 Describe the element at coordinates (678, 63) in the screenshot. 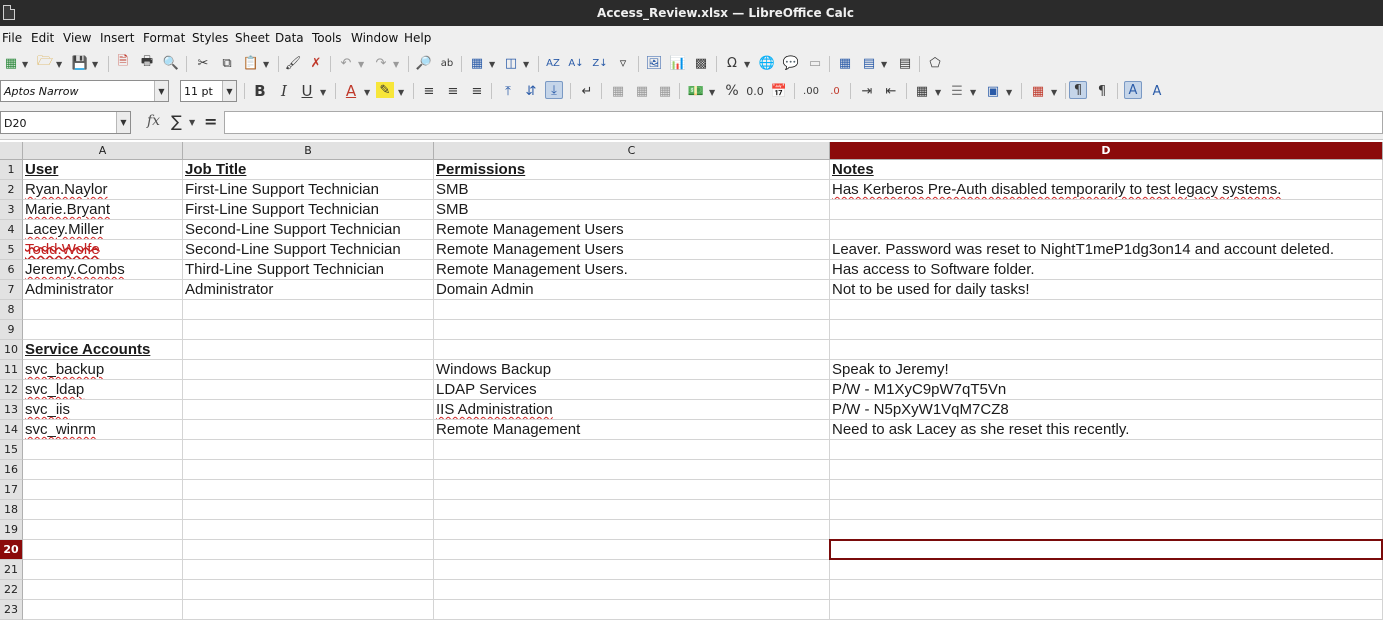

I see `insert-chart-icon: 📊` at that location.